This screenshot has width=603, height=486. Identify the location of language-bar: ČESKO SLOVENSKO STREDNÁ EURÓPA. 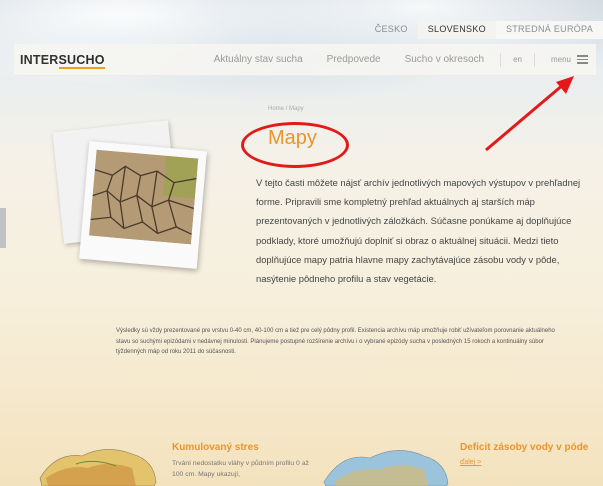
(484, 30).